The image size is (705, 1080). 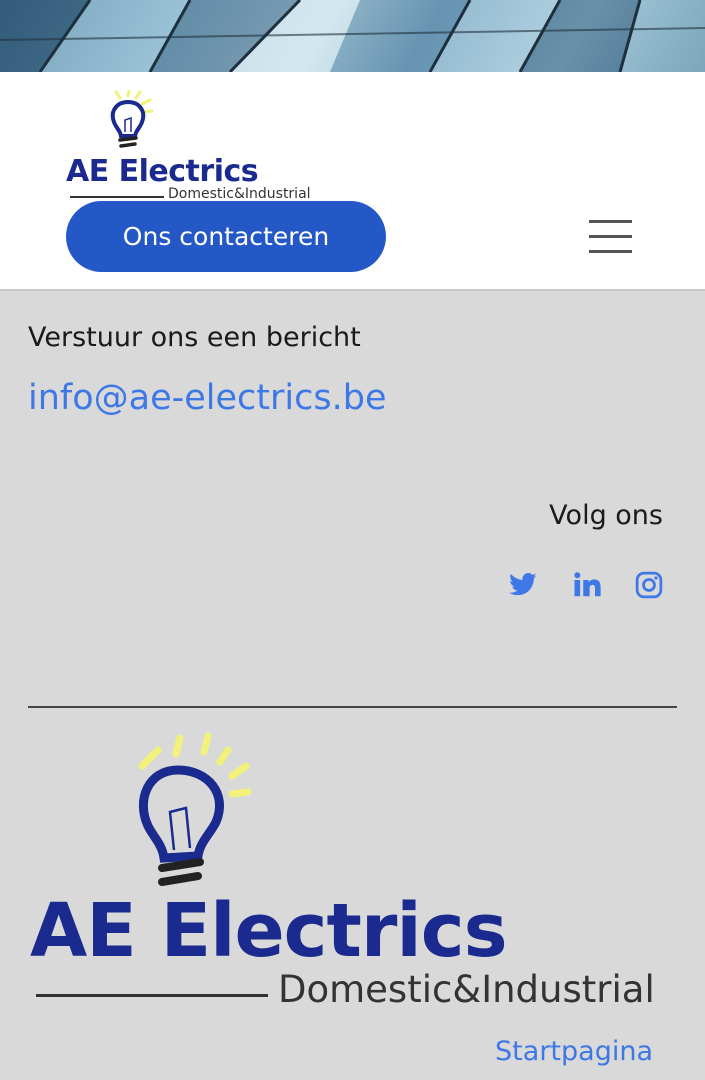 I want to click on email-link: info@ae-electrics.be, so click(x=207, y=398).